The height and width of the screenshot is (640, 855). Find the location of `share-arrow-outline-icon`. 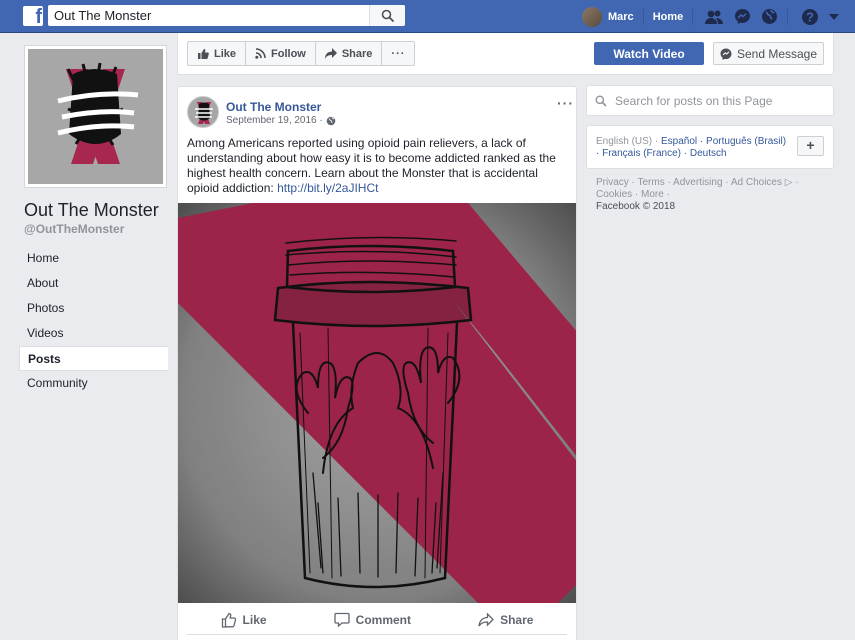

share-arrow-outline-icon is located at coordinates (486, 619).